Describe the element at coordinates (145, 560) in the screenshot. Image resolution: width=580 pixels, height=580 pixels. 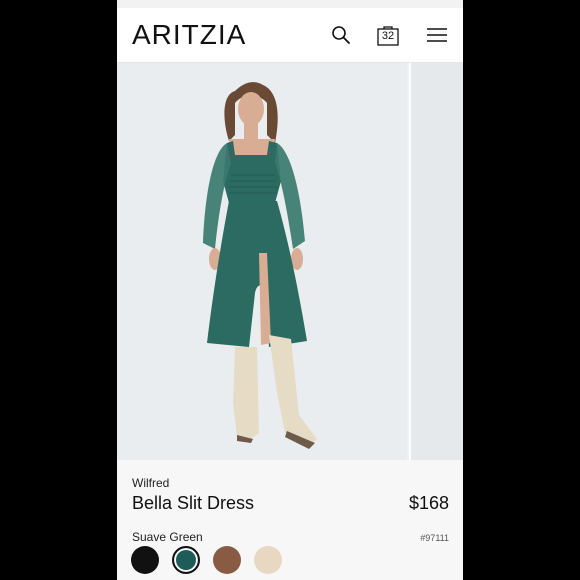
I see `color-swatch-black` at that location.